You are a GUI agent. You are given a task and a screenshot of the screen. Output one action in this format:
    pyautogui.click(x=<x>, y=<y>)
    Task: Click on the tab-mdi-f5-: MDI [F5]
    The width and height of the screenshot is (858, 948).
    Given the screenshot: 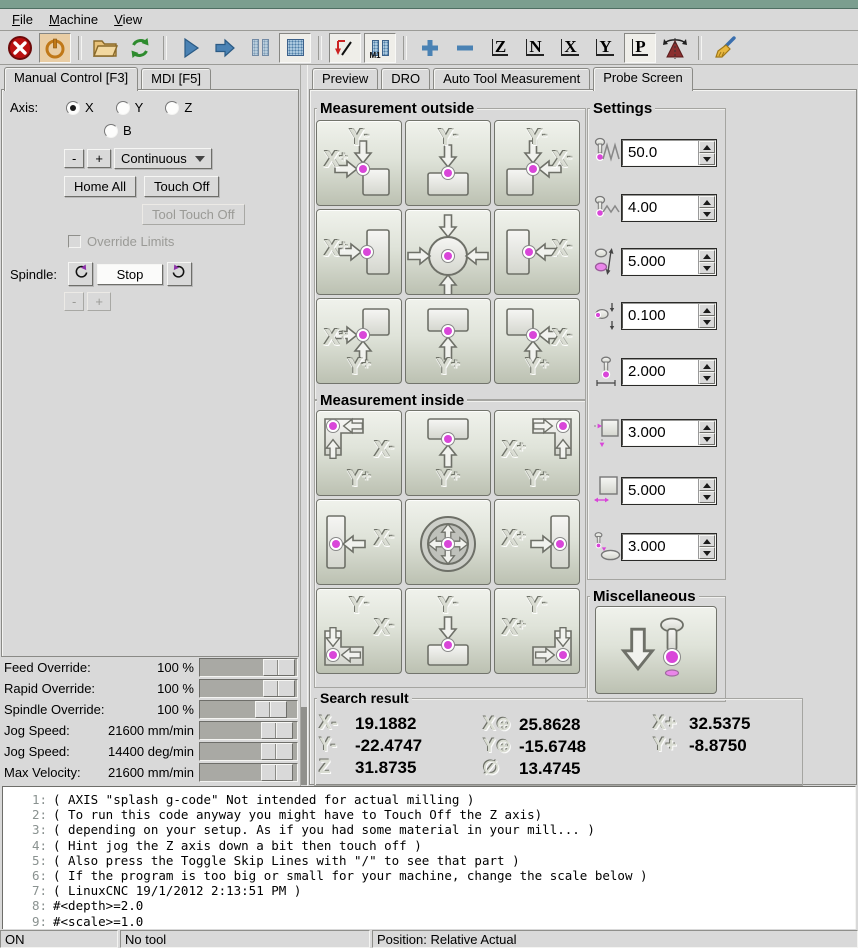 What is the action you would take?
    pyautogui.click(x=176, y=78)
    